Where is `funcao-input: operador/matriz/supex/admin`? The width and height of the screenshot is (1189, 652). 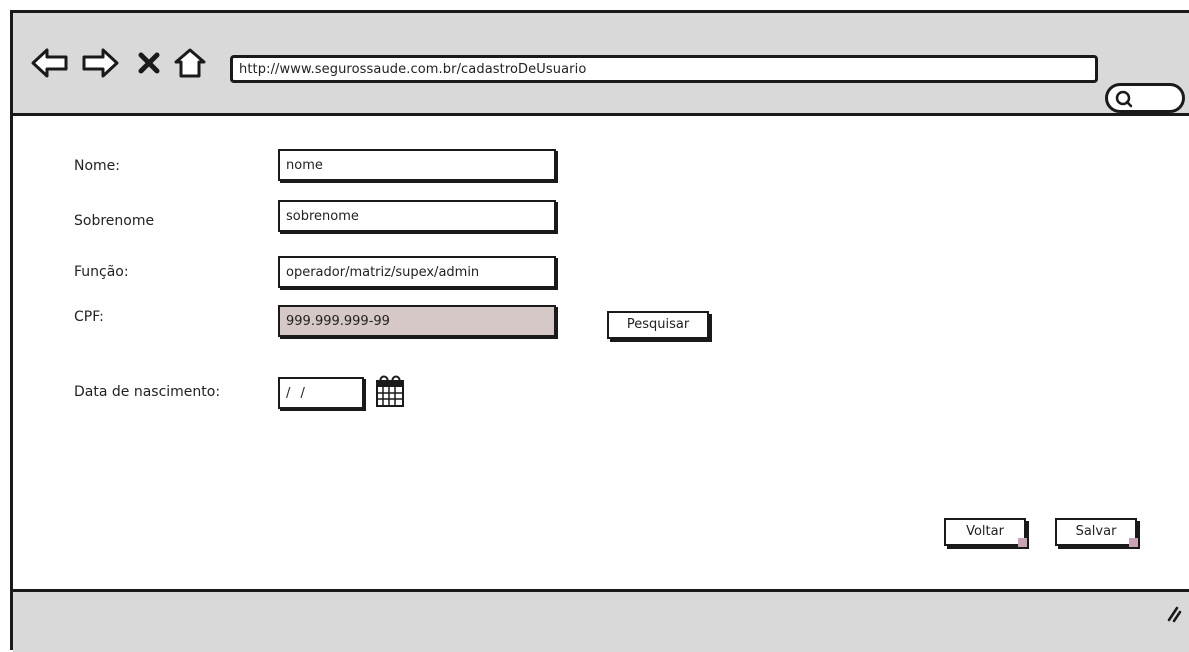 funcao-input: operador/matriz/supex/admin is located at coordinates (417, 272).